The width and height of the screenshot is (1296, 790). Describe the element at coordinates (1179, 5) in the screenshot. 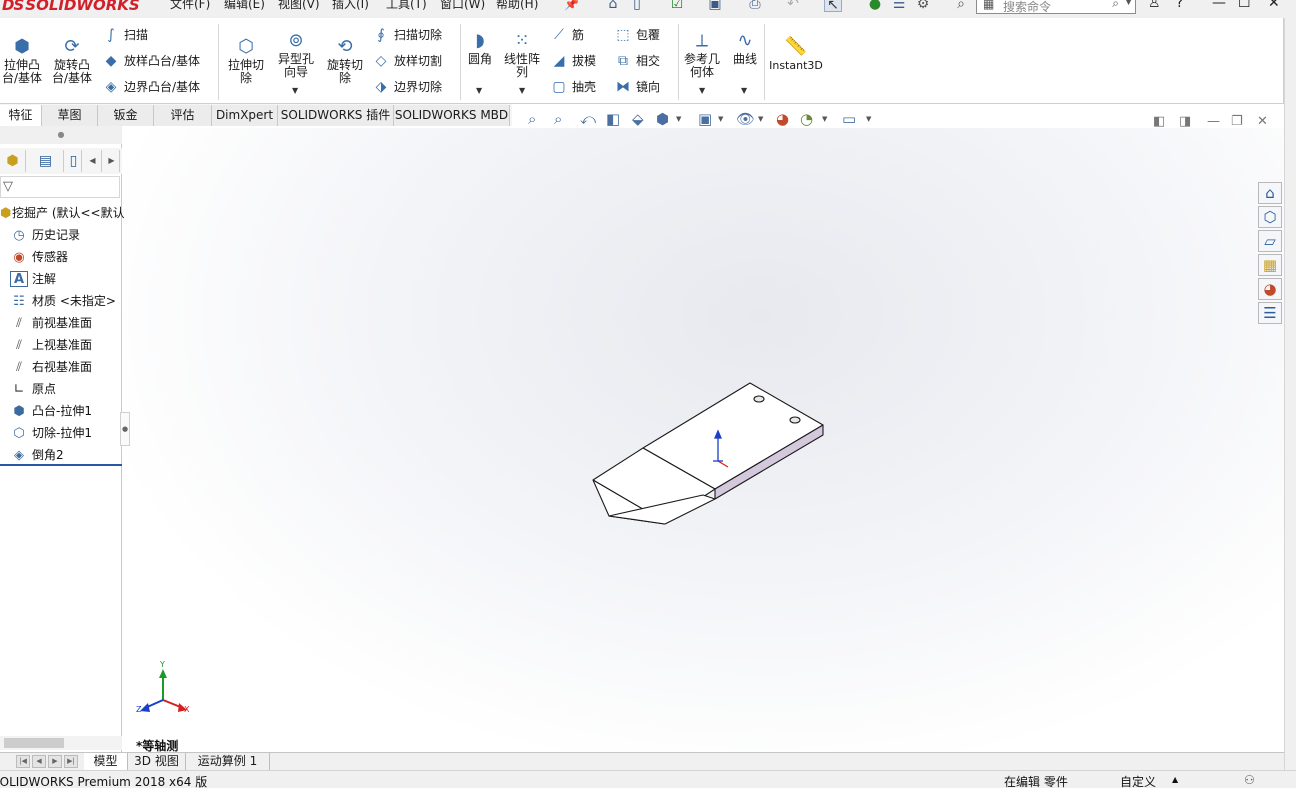

I see `help-icon: ?` at that location.